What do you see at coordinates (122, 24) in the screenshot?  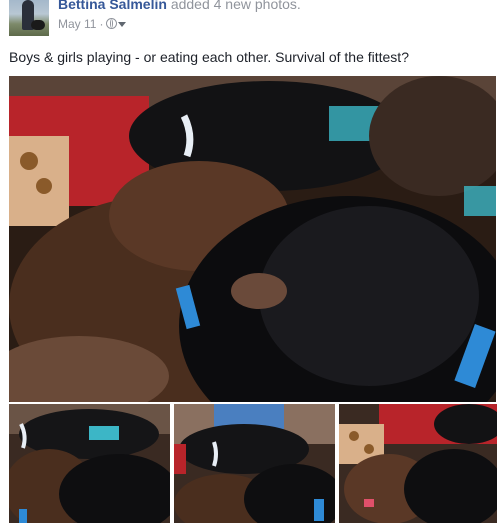 I see `audience-caret-icon` at bounding box center [122, 24].